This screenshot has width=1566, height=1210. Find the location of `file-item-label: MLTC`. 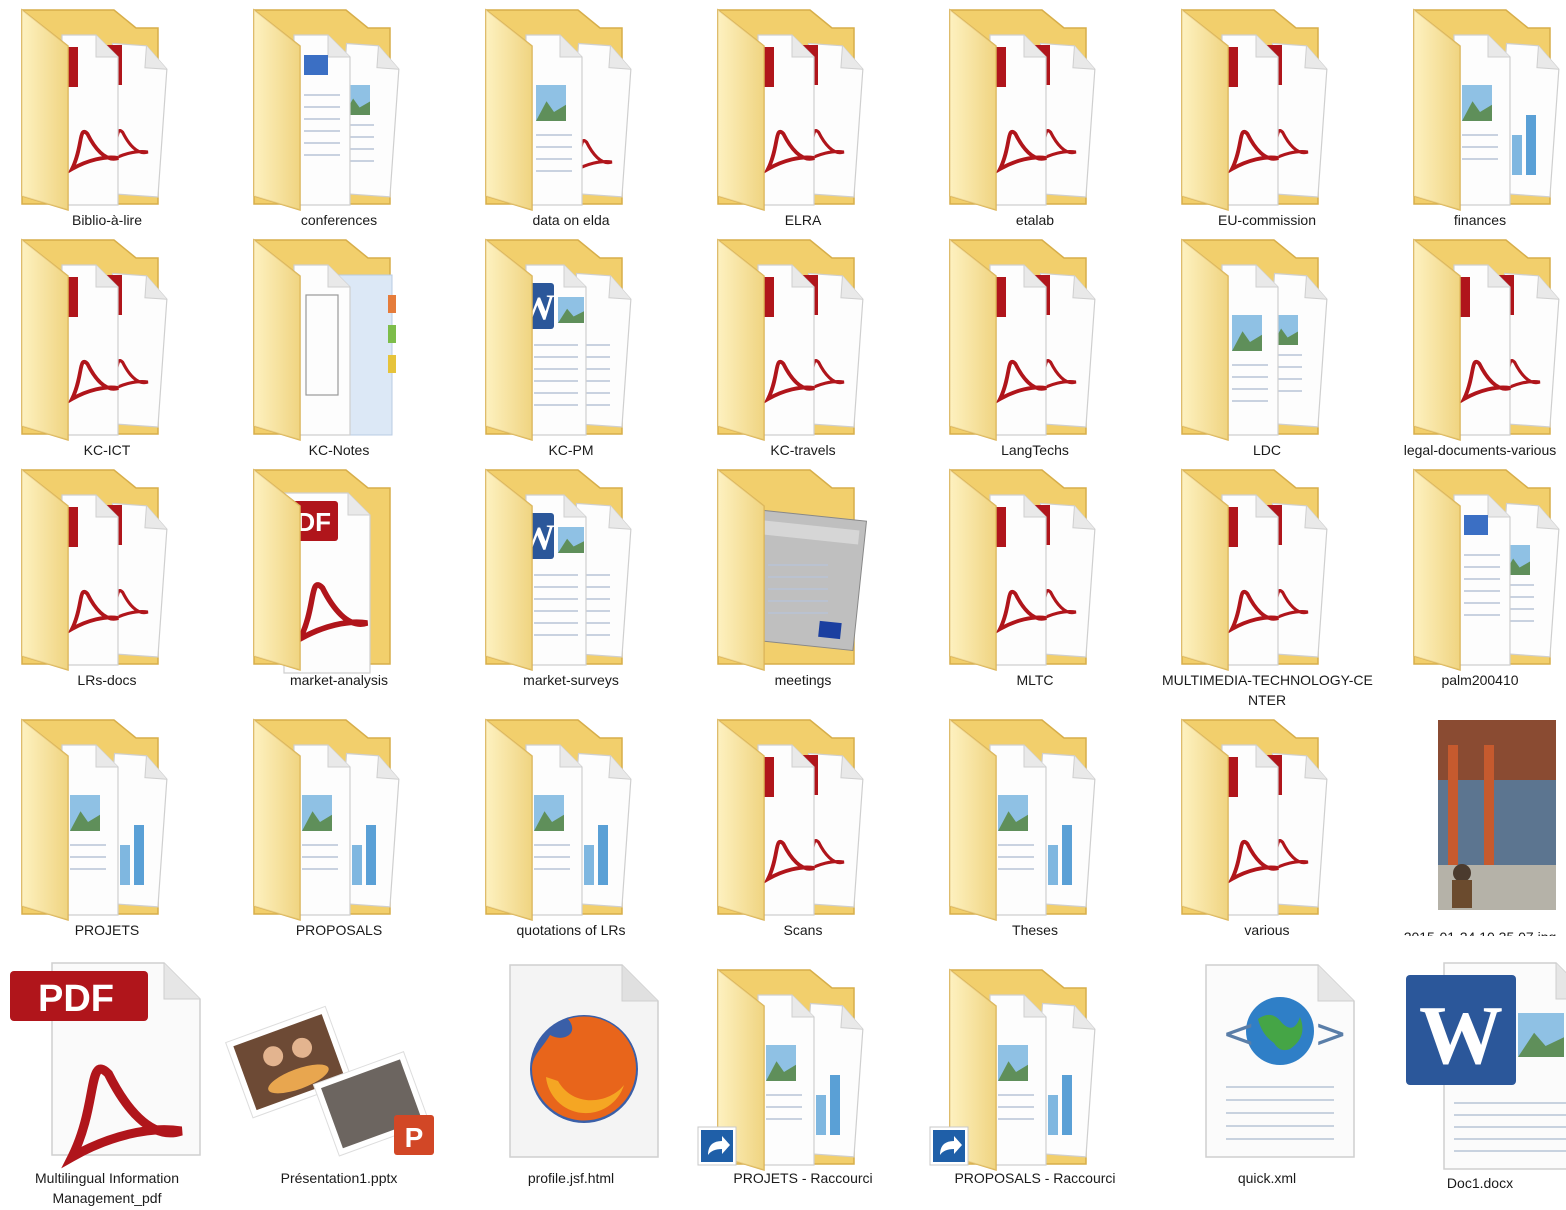

file-item-label: MLTC is located at coordinates (1035, 680).